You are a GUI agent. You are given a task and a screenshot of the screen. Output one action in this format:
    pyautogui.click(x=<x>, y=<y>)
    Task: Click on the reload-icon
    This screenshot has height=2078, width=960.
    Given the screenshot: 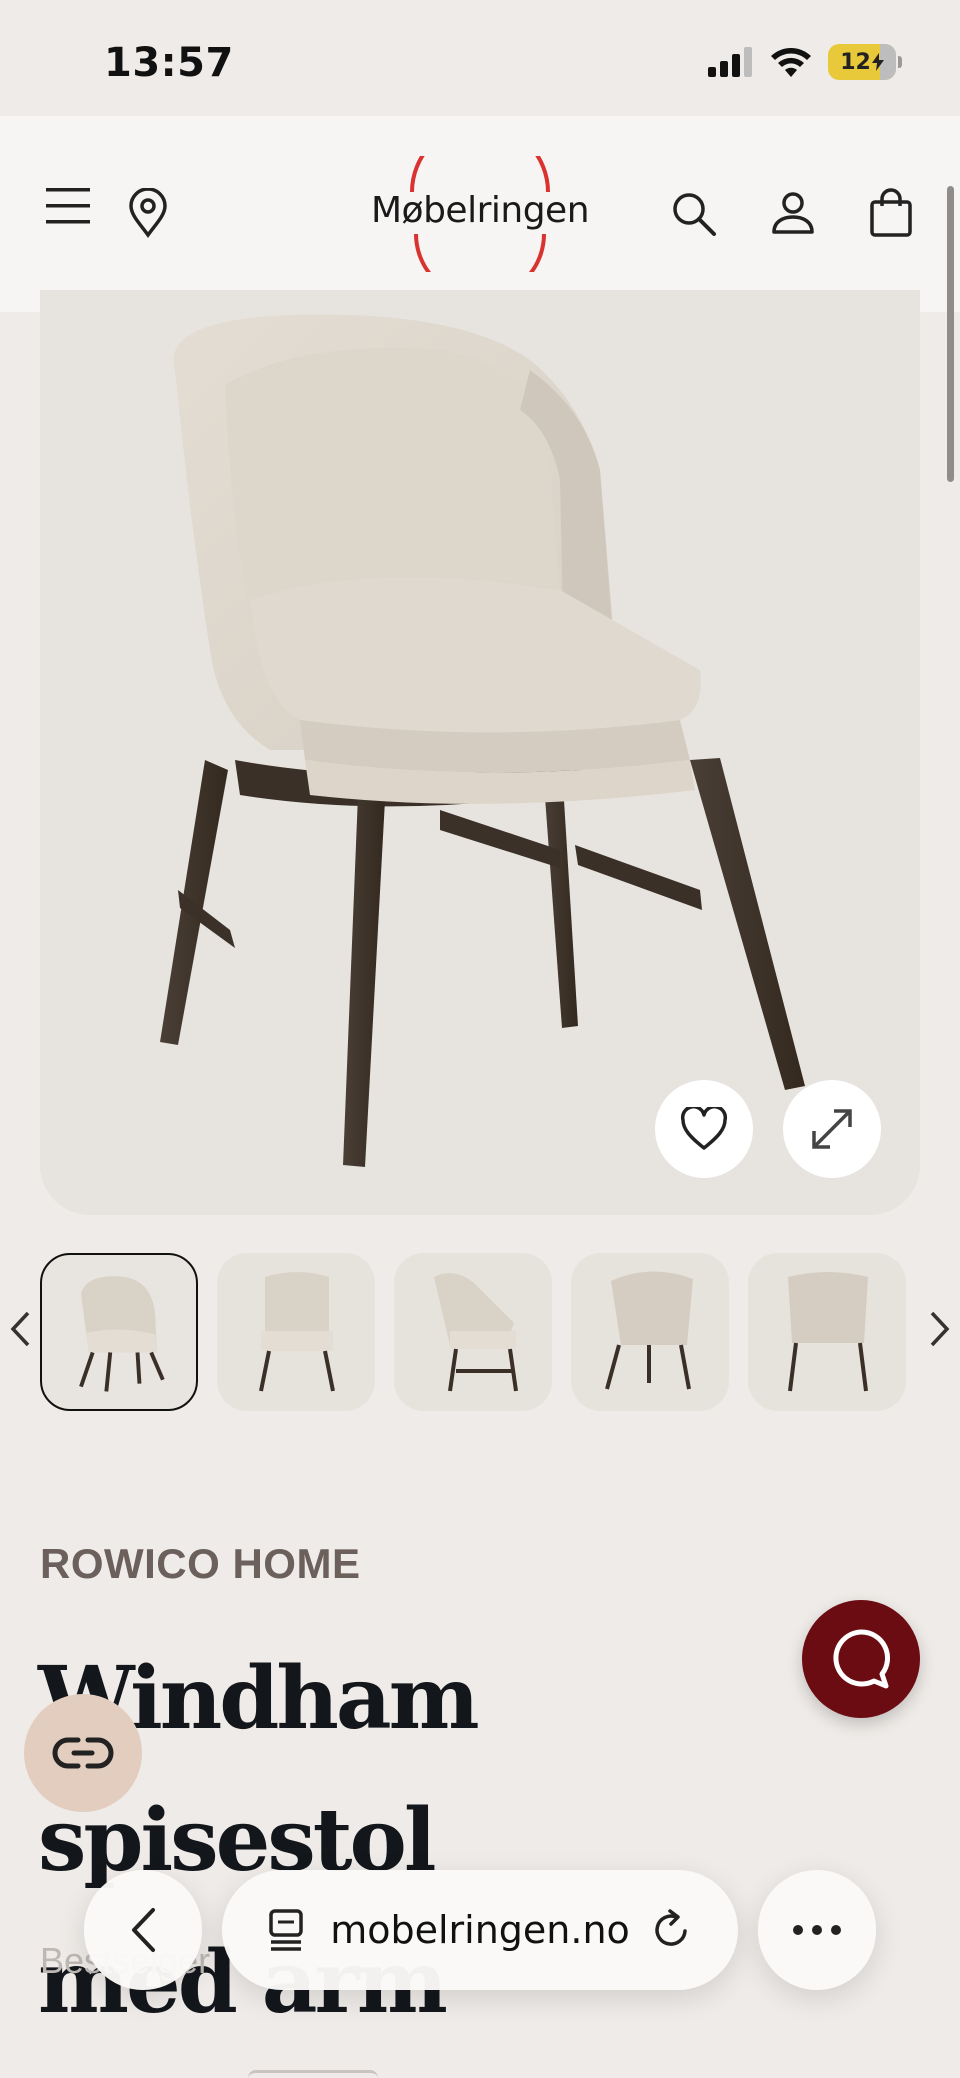 What is the action you would take?
    pyautogui.click(x=672, y=1930)
    